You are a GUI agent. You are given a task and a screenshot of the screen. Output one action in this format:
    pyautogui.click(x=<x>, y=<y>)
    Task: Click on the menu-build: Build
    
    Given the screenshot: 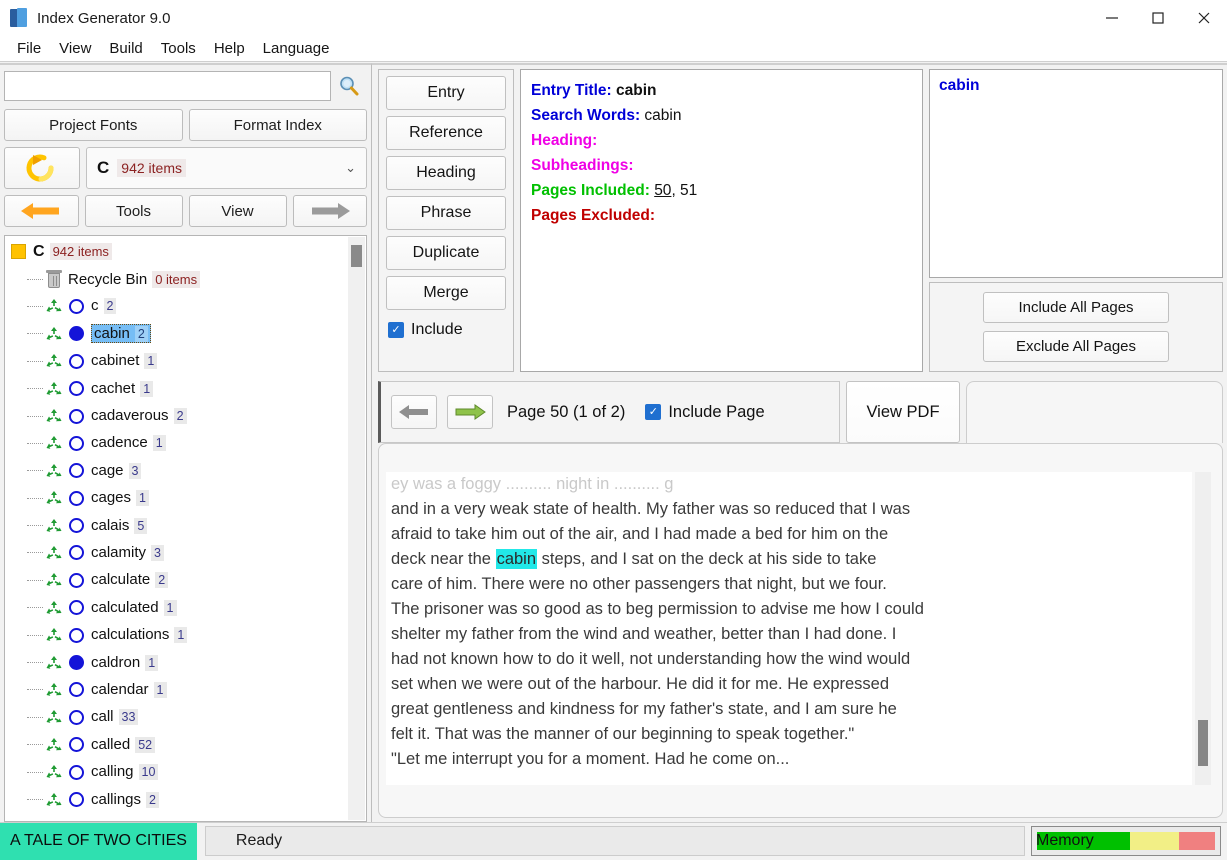 What is the action you would take?
    pyautogui.click(x=125, y=48)
    